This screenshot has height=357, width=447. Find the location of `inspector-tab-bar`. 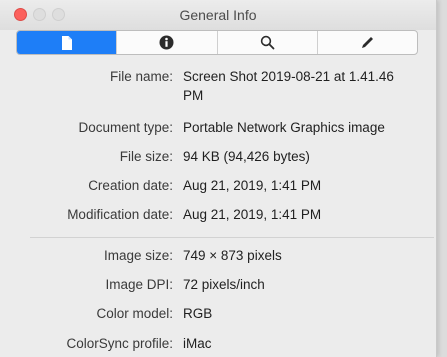

inspector-tab-bar is located at coordinates (217, 42).